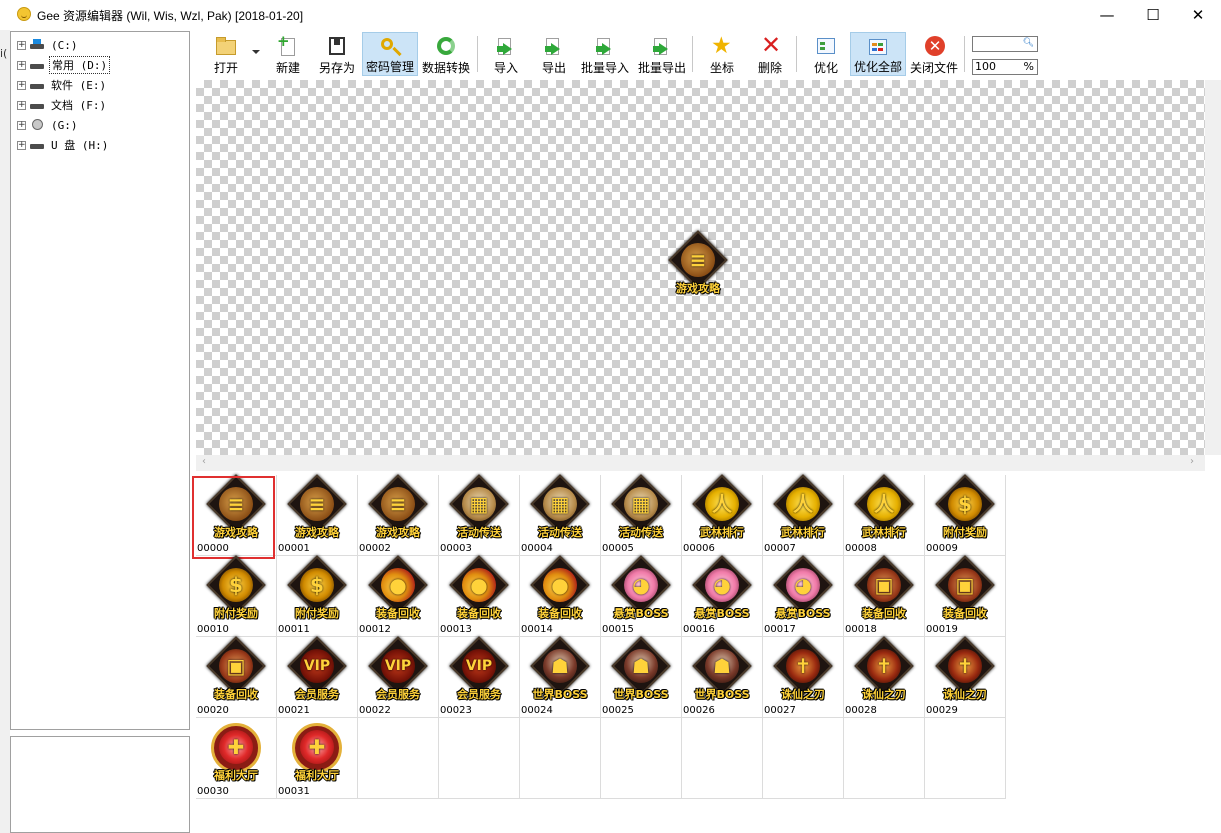 This screenshot has width=1221, height=833. I want to click on disc-drive-icon, so click(37, 125).